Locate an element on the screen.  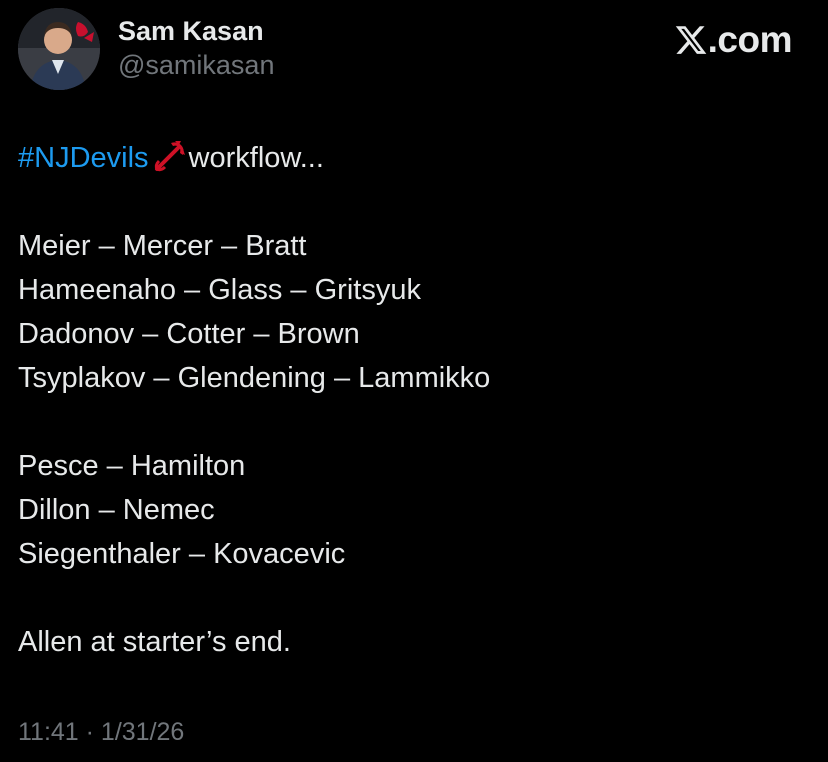
forward-line: Tsyplakov – Glendening – Lammikko is located at coordinates (254, 378).